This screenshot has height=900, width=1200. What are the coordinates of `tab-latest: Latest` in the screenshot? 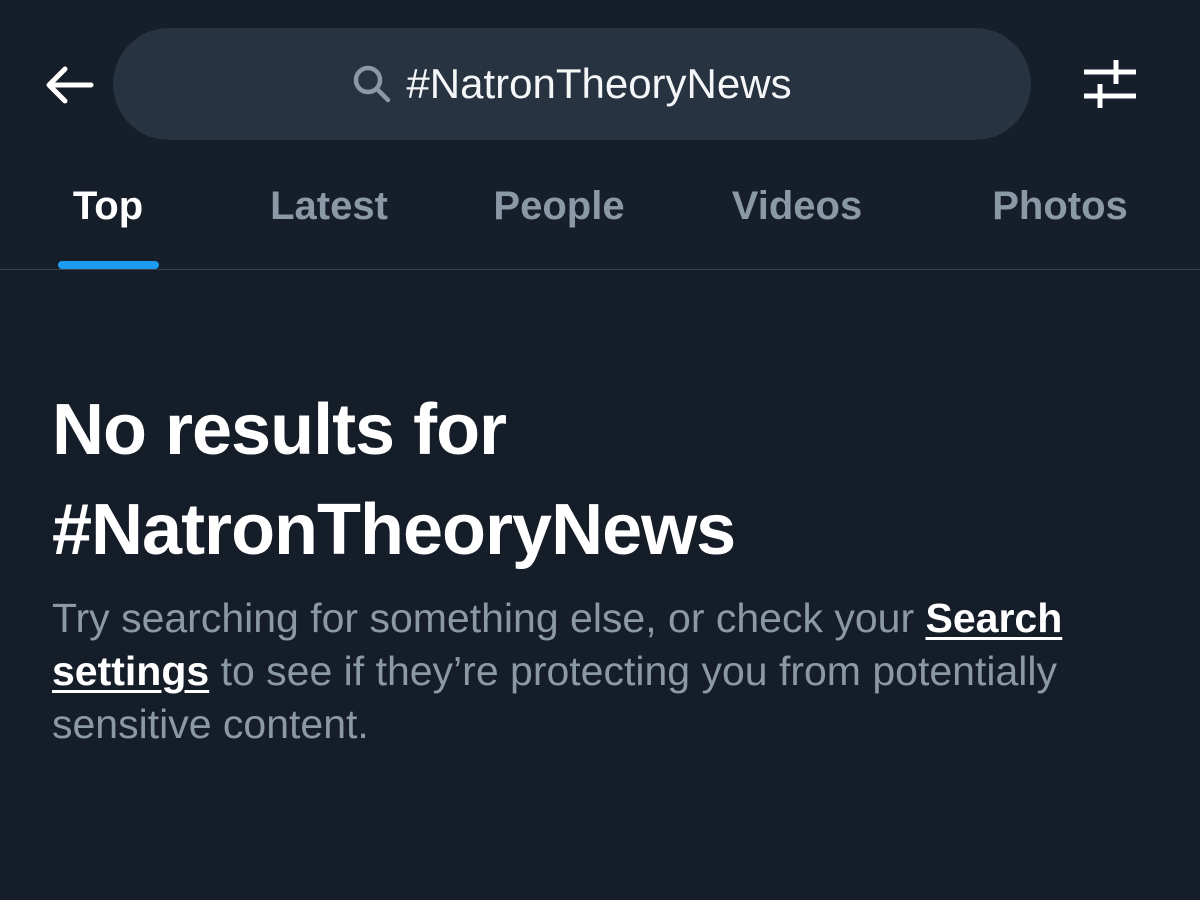 It's located at (329, 221).